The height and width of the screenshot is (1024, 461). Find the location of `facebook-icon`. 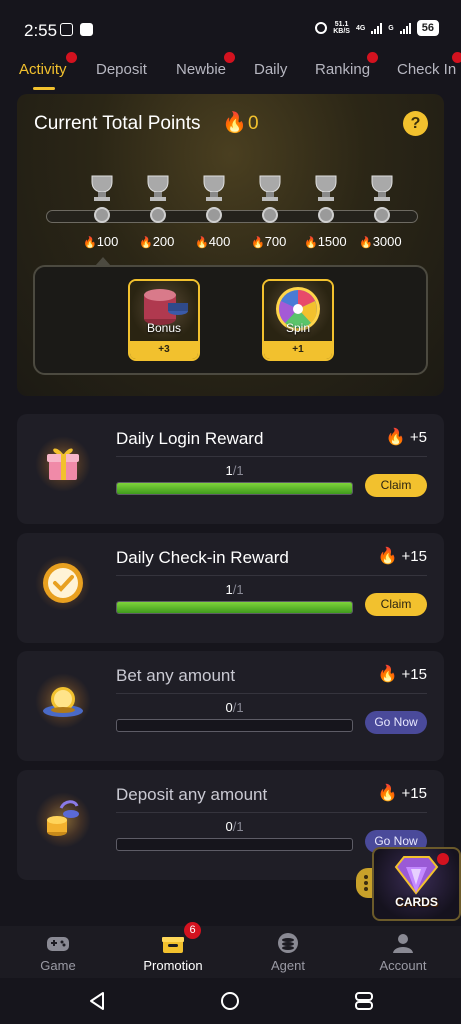

facebook-icon is located at coordinates (86, 29).